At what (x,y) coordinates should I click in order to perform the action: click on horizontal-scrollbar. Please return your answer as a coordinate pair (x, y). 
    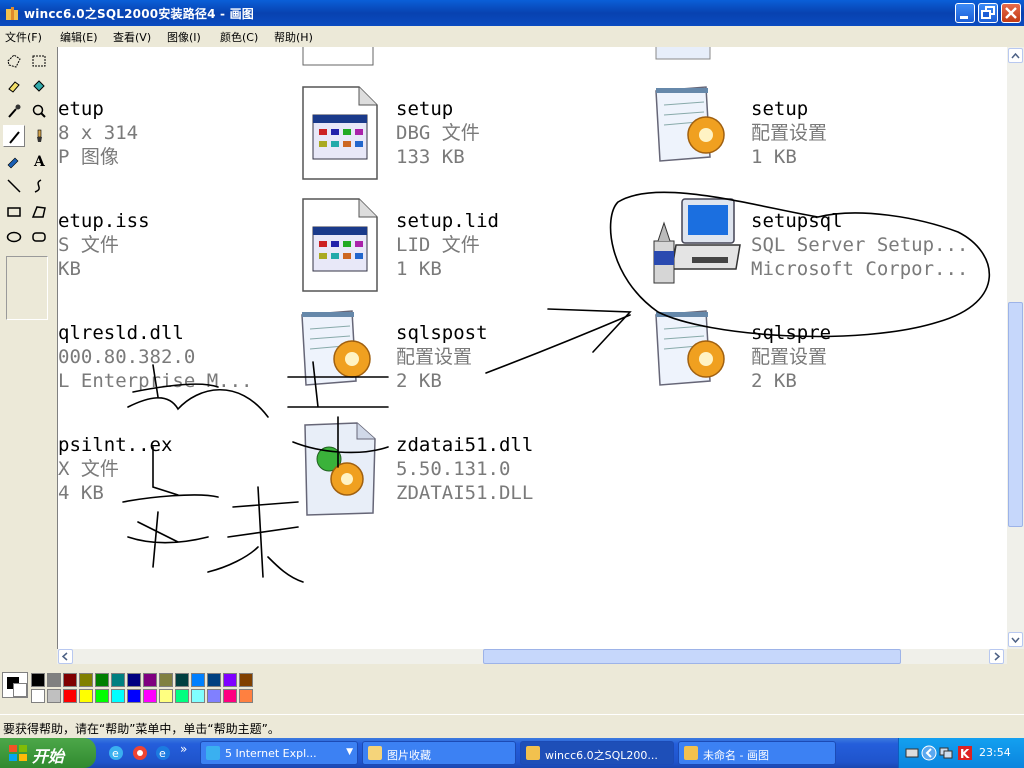
    Looking at the image, I should click on (532, 656).